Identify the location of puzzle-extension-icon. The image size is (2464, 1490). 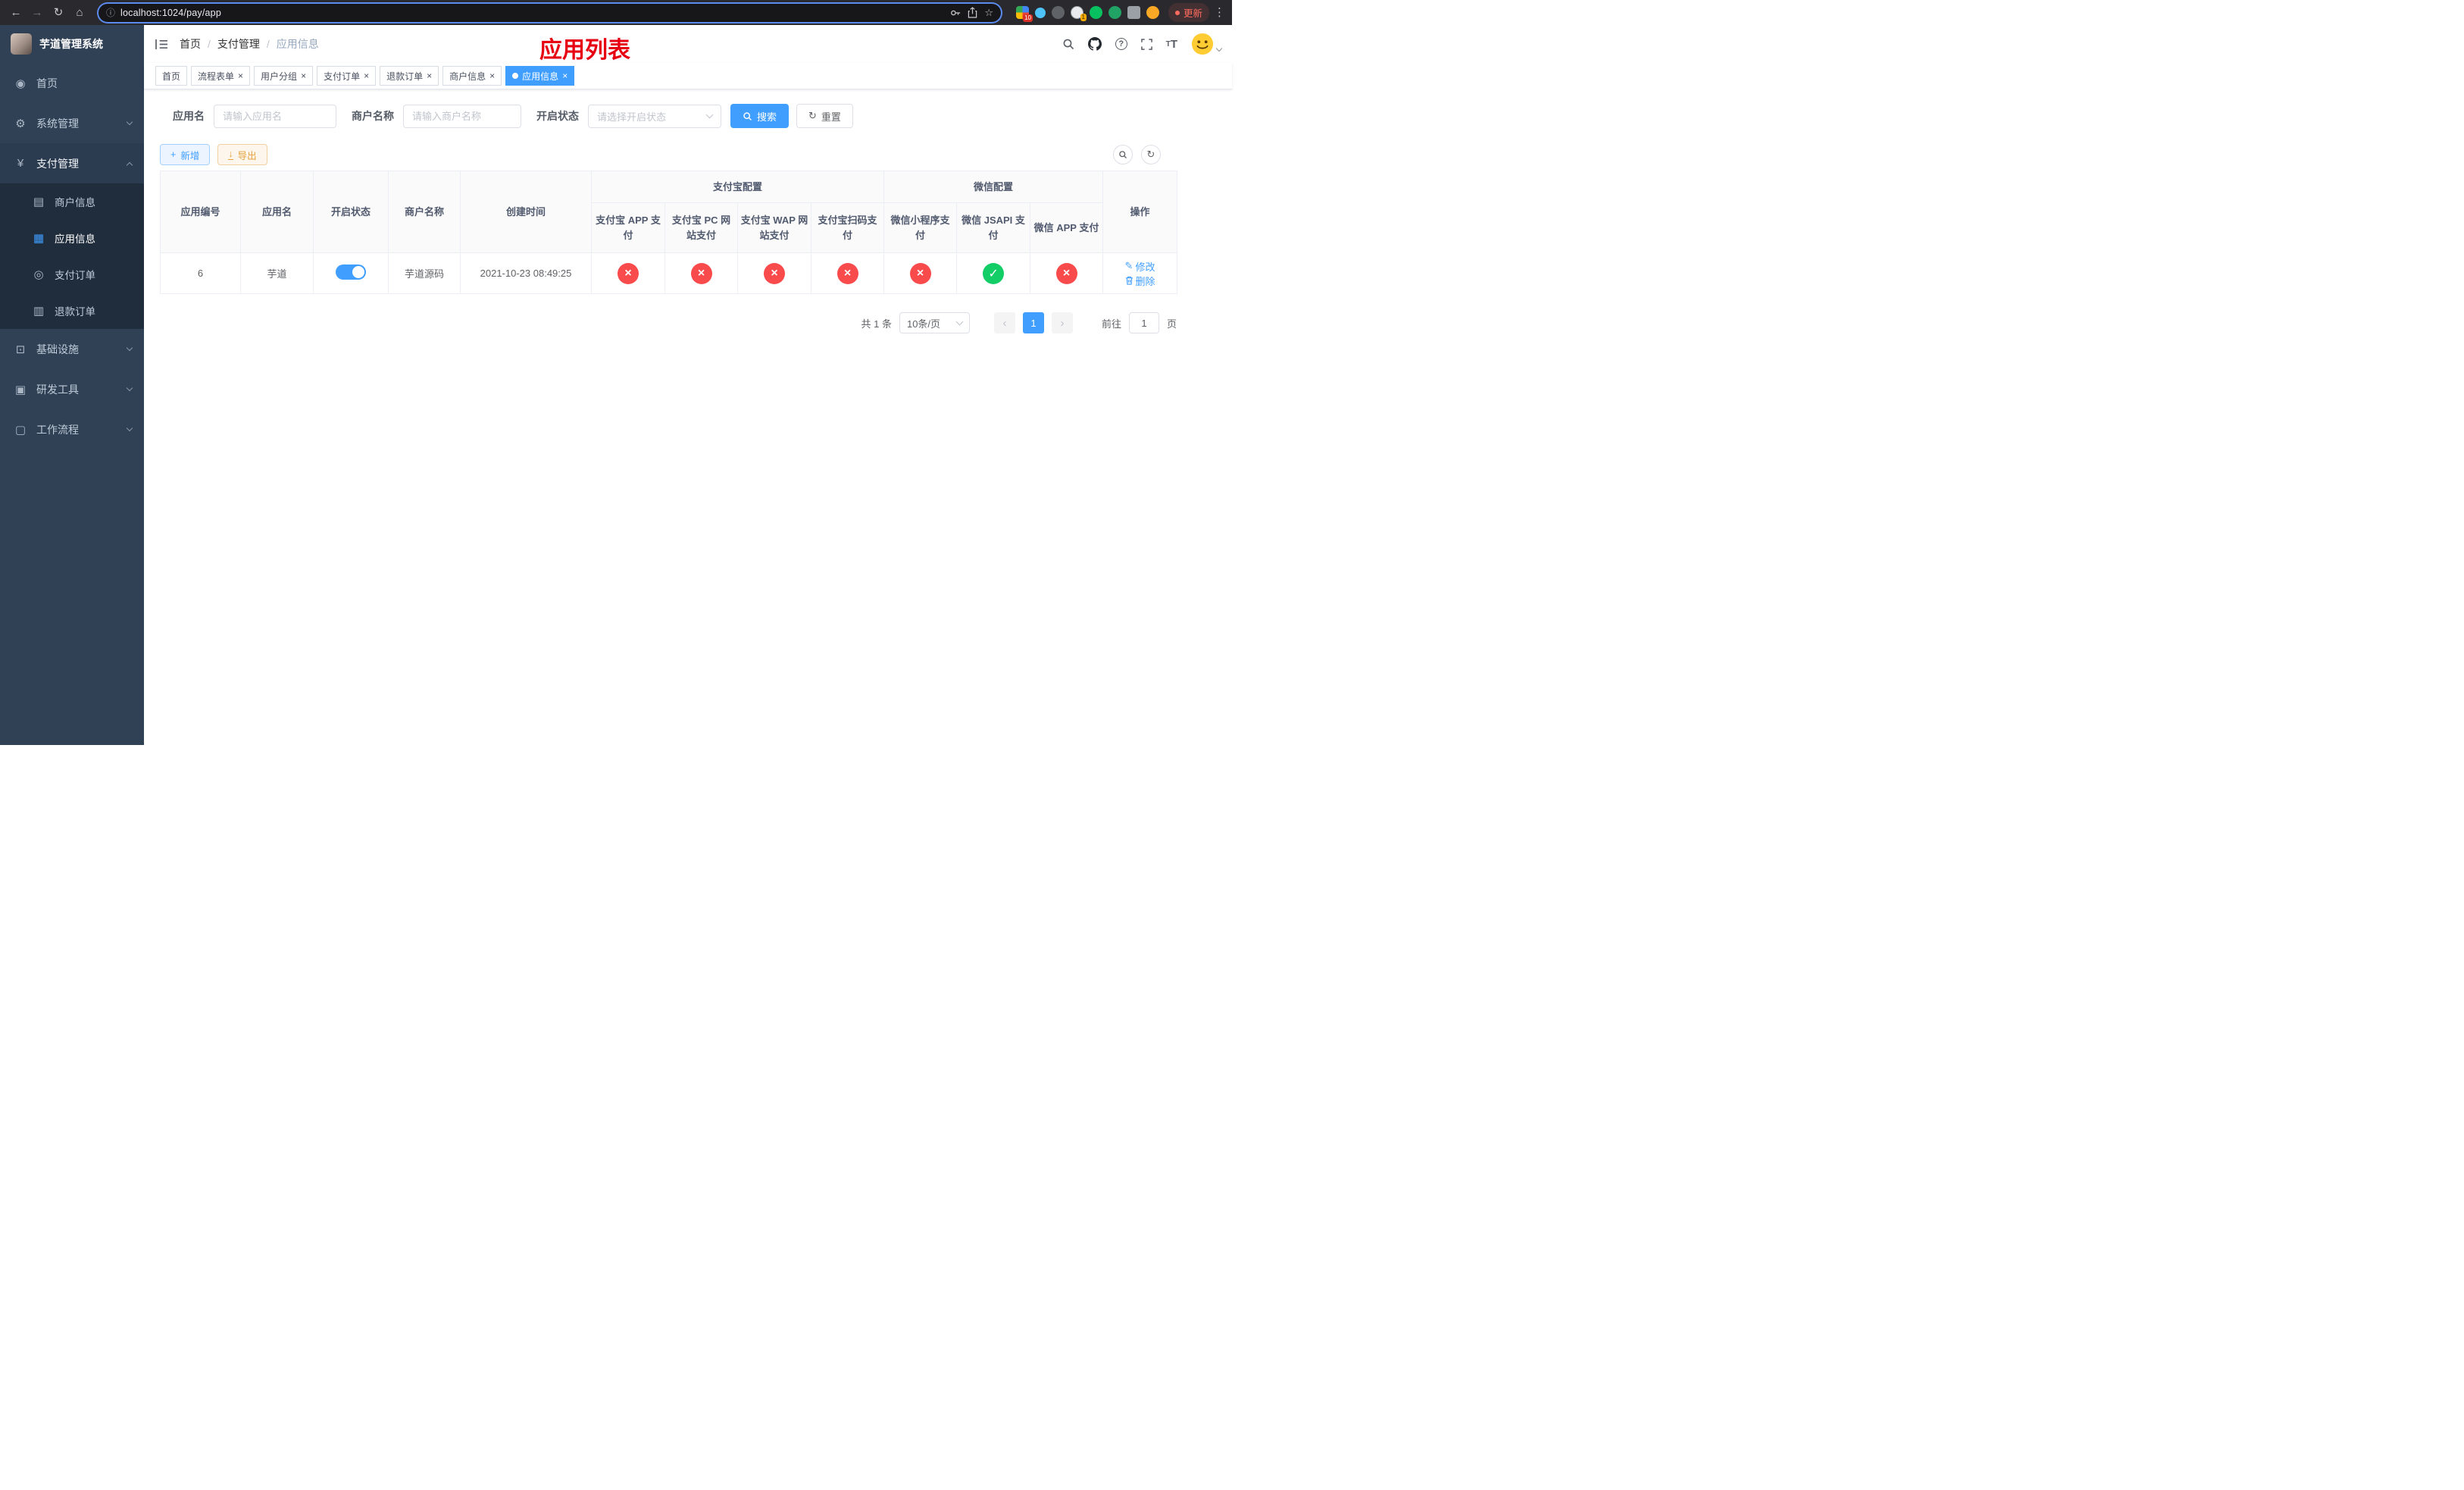
(1133, 13).